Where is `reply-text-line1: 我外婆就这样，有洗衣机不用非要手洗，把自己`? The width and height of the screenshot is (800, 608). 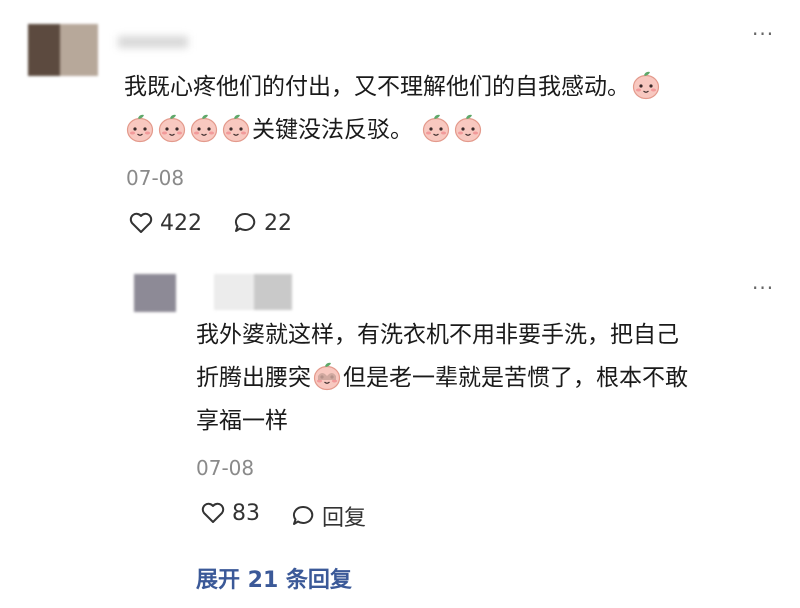
reply-text-line1: 我外婆就这样，有洗衣机不用非要手洗，把自己 is located at coordinates (437, 335).